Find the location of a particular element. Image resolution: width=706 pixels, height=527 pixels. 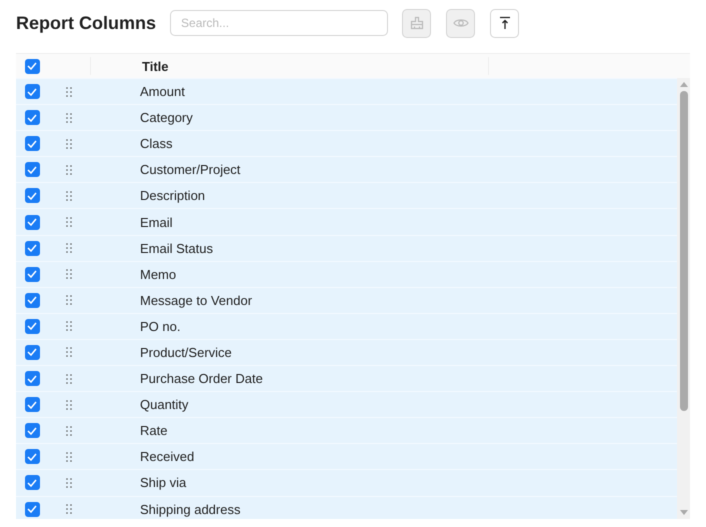

column-header: Title is located at coordinates (155, 66).